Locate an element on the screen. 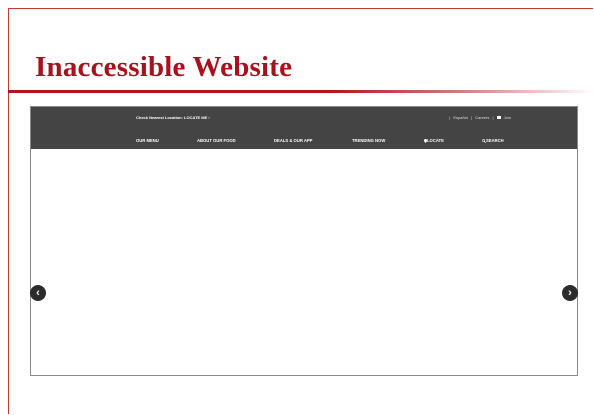 This screenshot has width=594, height=415. careers-link: Careers is located at coordinates (482, 117).